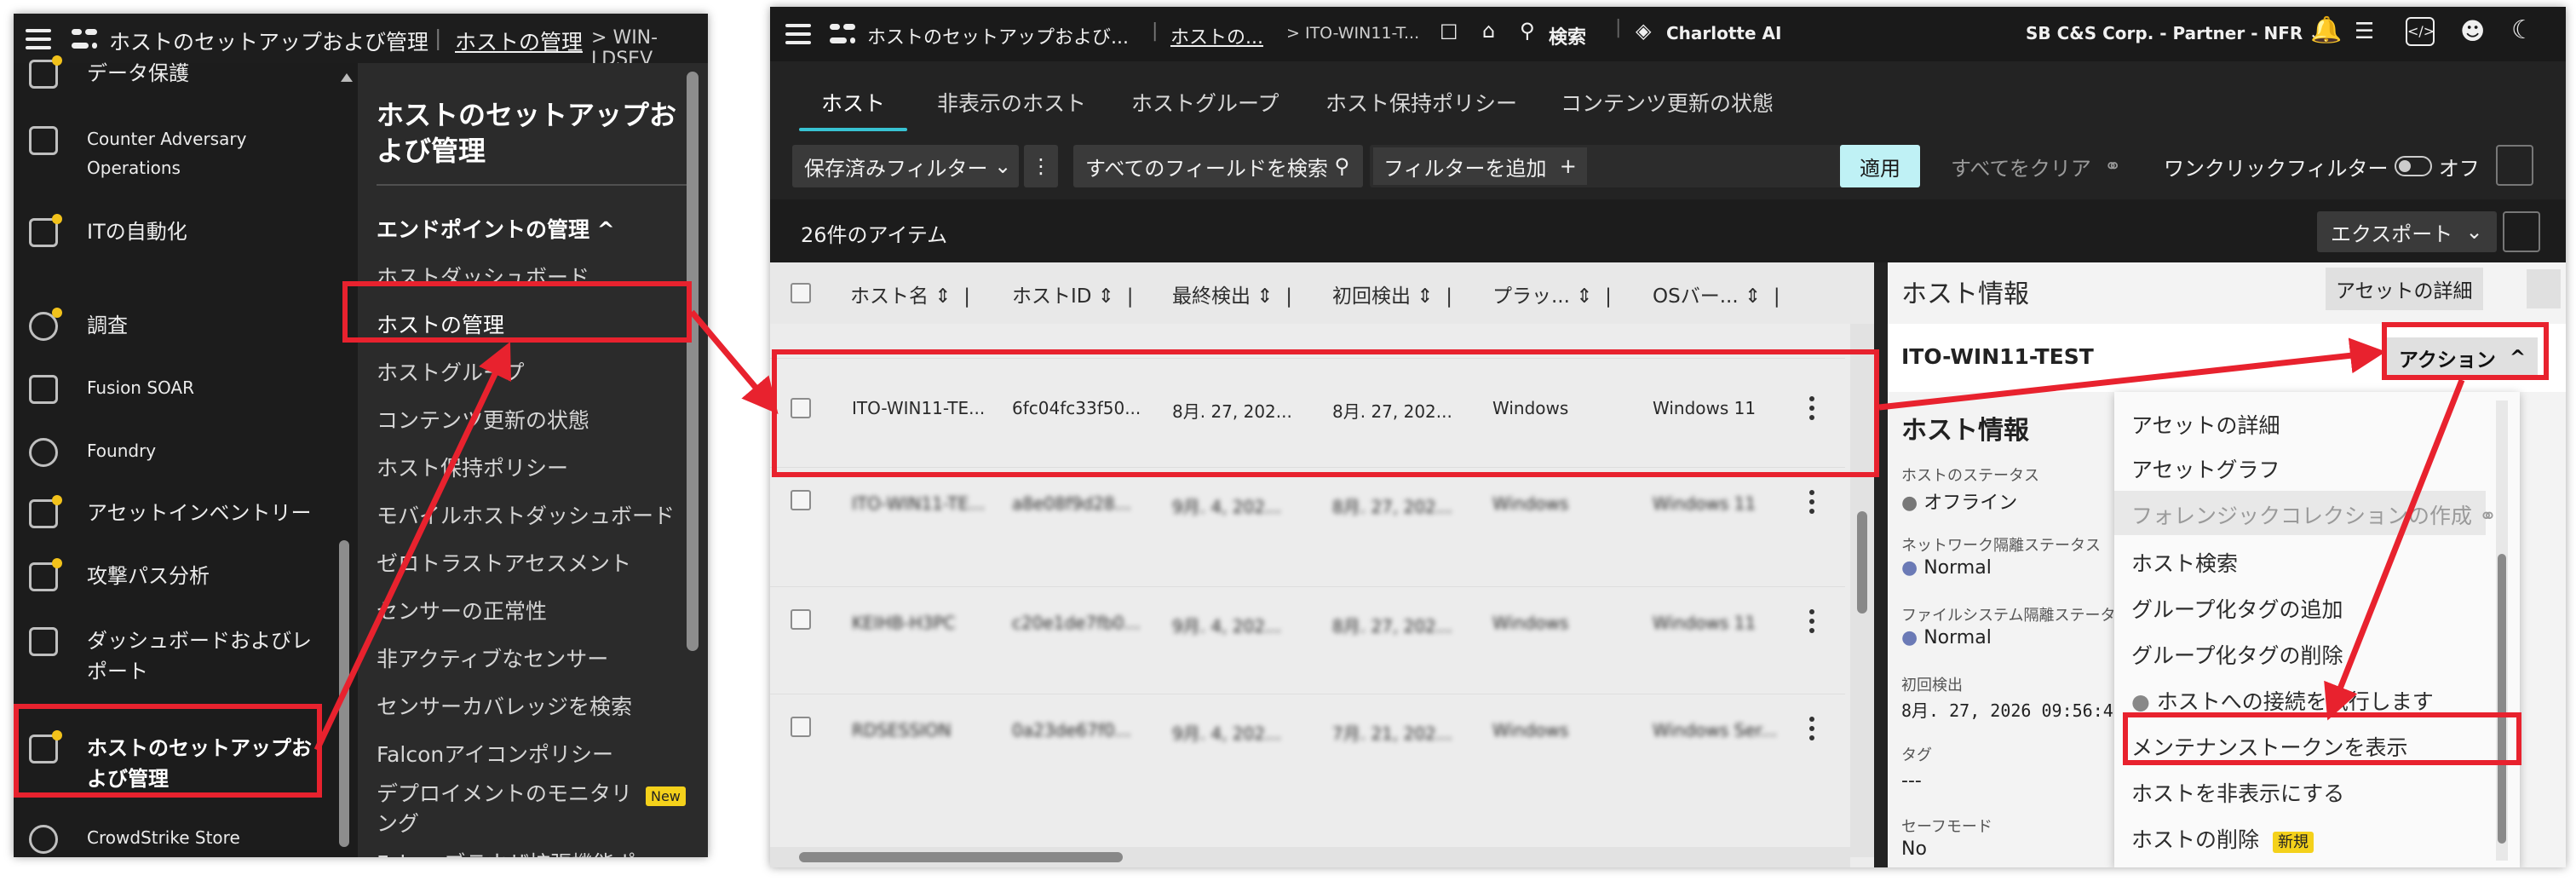 This screenshot has width=2576, height=893. Describe the element at coordinates (2238, 792) in the screenshot. I see `menu-hide-host: ホストを非表示にする` at that location.